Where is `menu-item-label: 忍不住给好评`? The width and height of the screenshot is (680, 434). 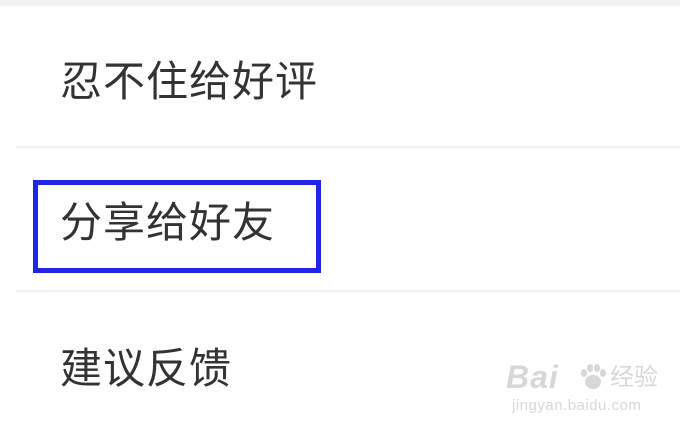
menu-item-label: 忍不住给好评 is located at coordinates (189, 81).